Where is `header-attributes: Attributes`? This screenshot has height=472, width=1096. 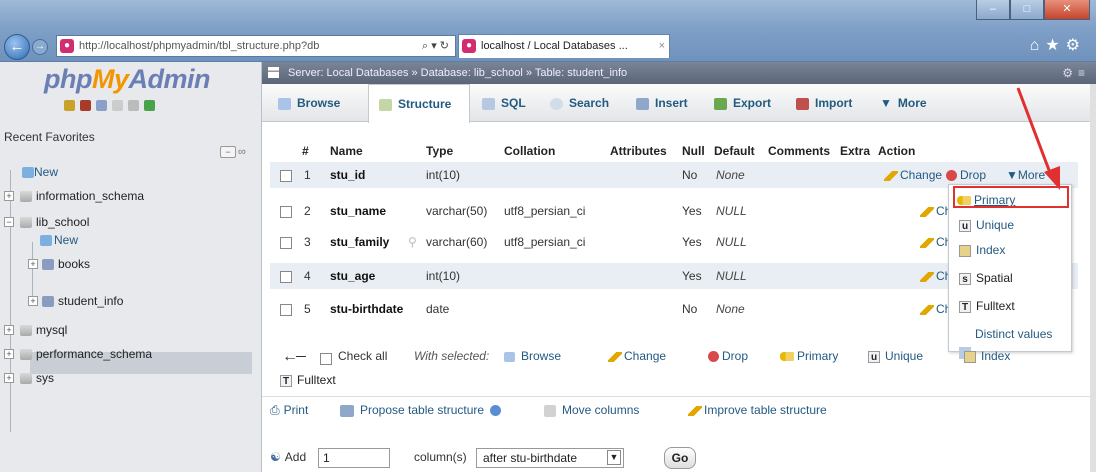 header-attributes: Attributes is located at coordinates (638, 151).